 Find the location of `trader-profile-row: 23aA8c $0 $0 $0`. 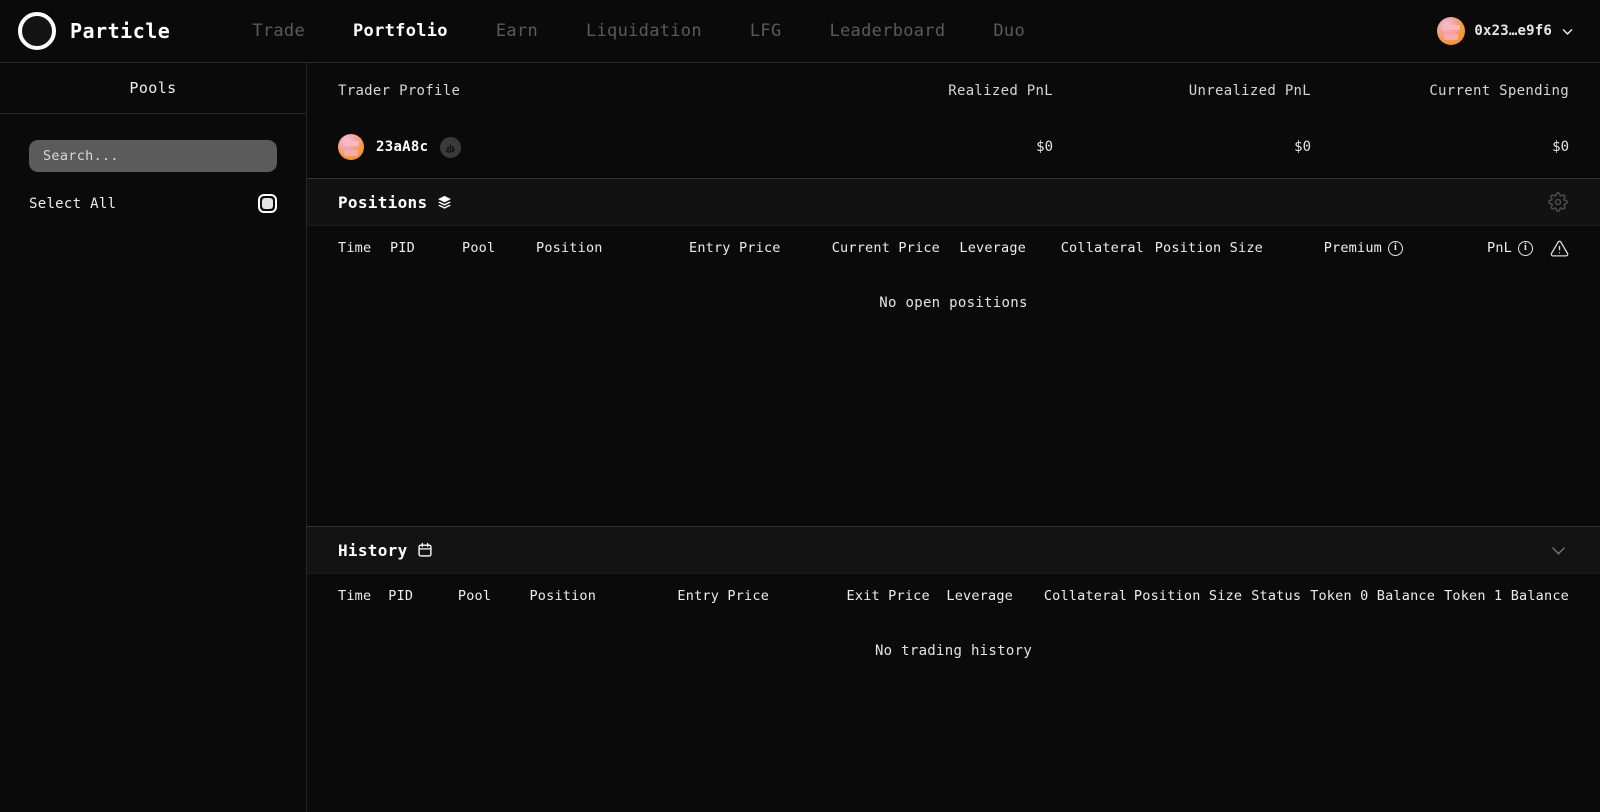

trader-profile-row: 23aA8c $0 $0 $0 is located at coordinates (953, 147).